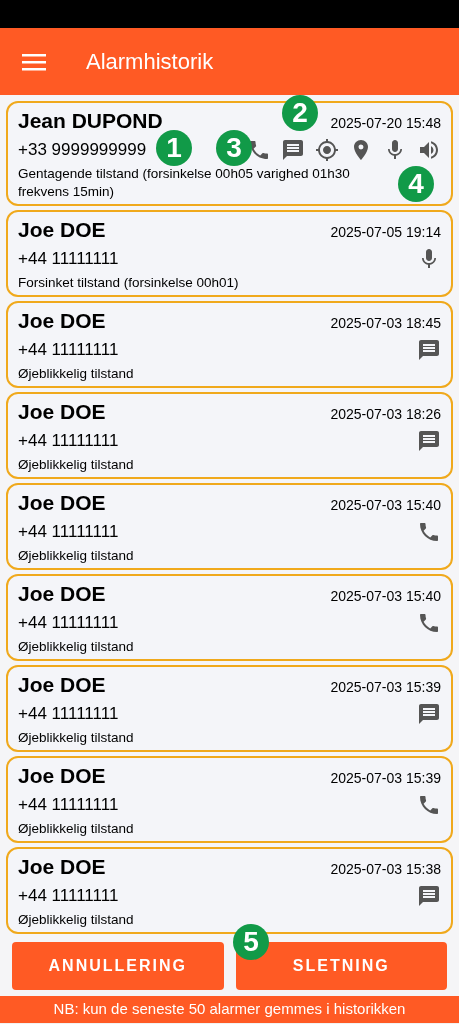 This screenshot has height=1024, width=459. I want to click on alarm-card: Joe DOE 2025-07-03 18:45 +44 11111111 Øjeblikkelig tilstand, so click(229, 344).